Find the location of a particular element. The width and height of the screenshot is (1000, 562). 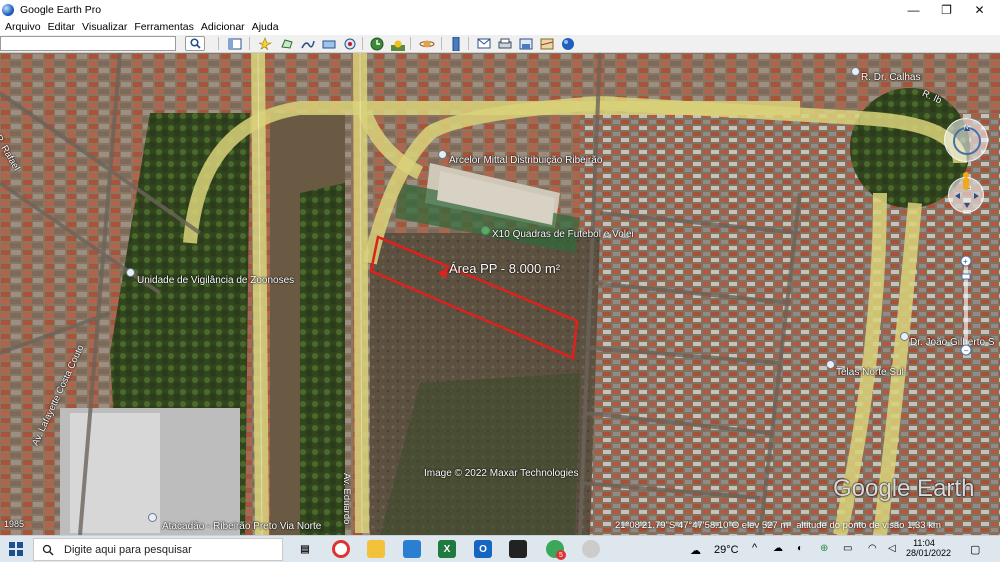

path-icon is located at coordinates (307, 43).